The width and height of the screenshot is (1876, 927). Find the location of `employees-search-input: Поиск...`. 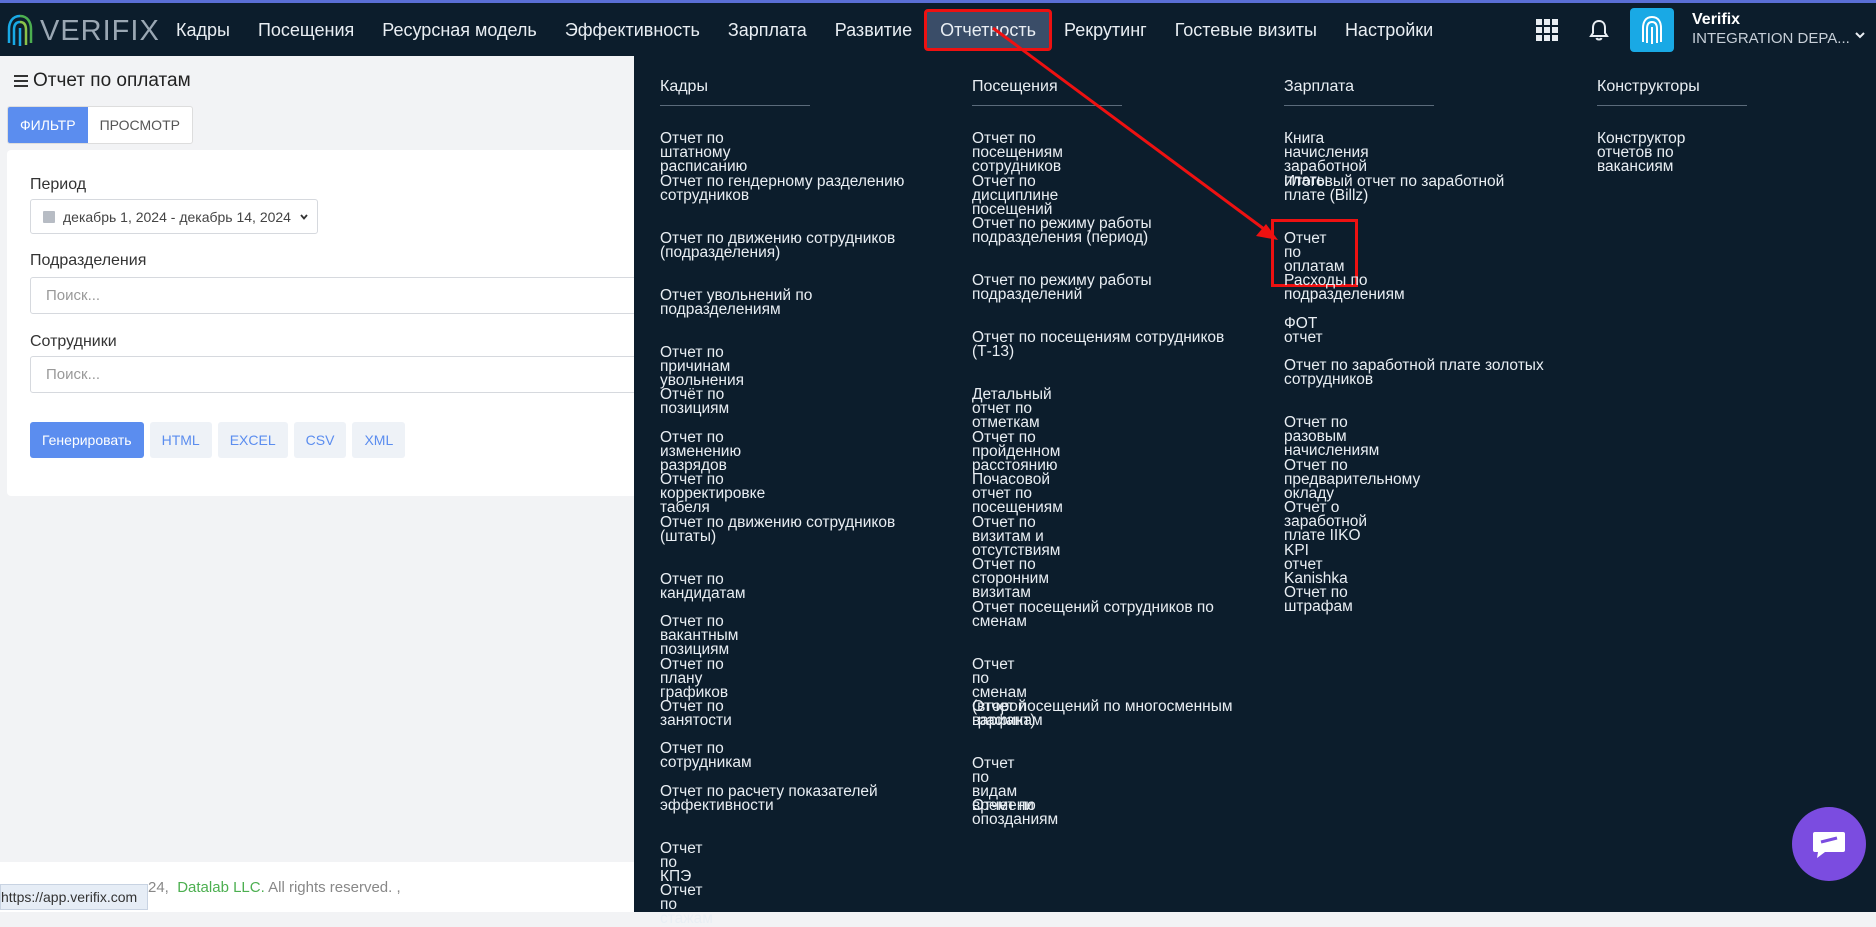

employees-search-input: Поиск... is located at coordinates (350, 374).